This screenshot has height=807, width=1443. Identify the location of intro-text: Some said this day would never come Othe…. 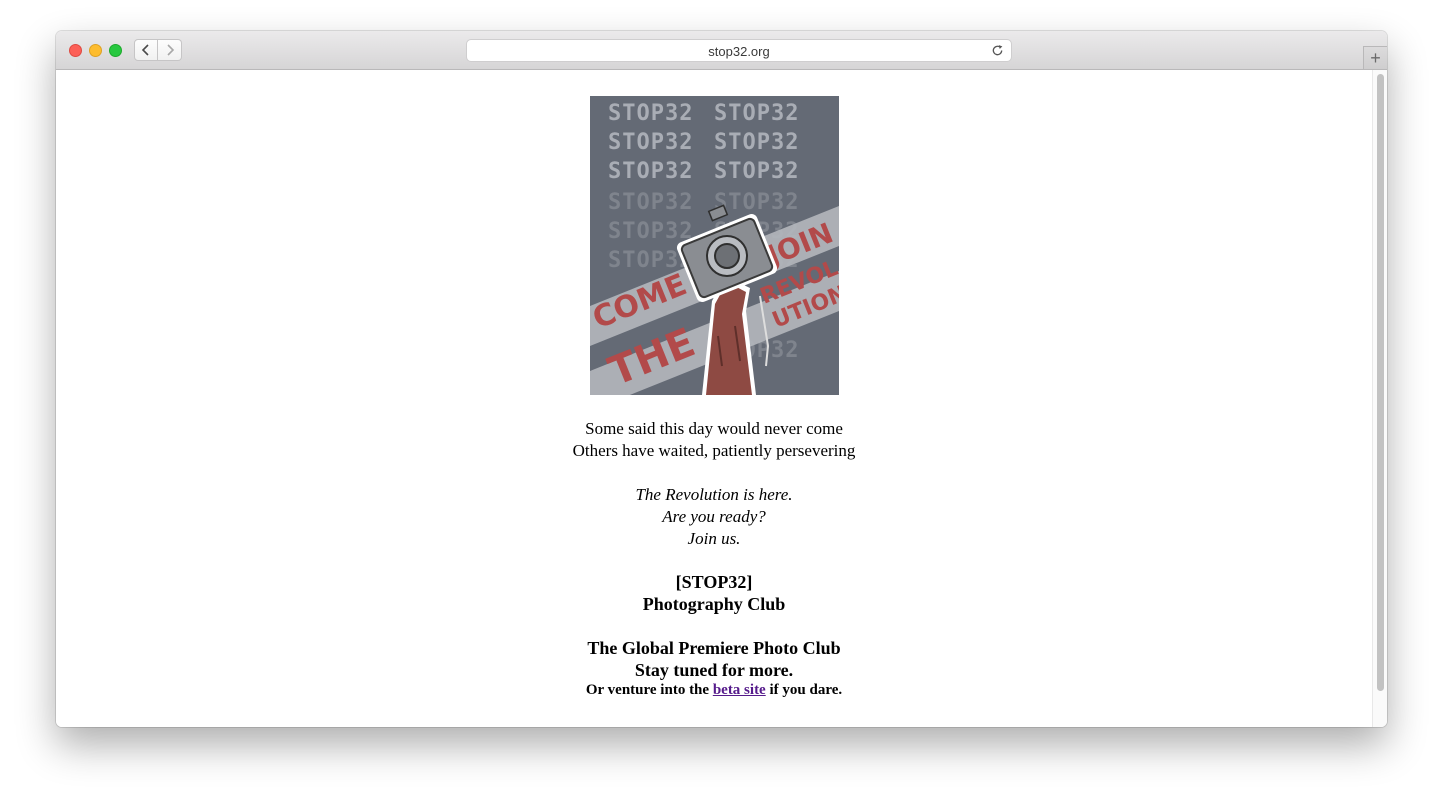
(714, 440).